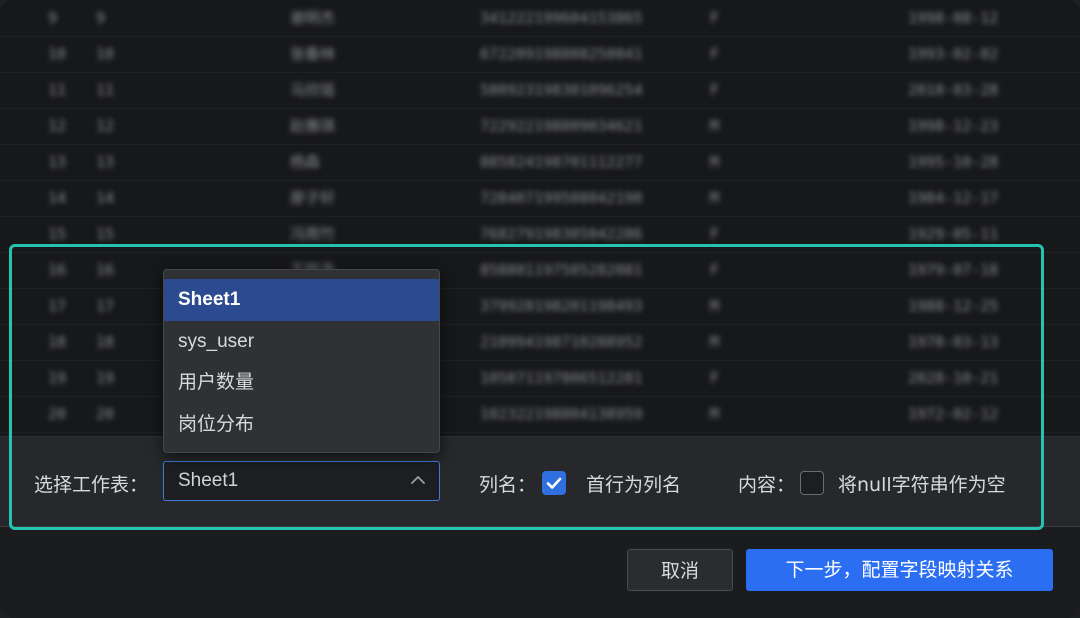 This screenshot has width=1080, height=618. Describe the element at coordinates (208, 480) in the screenshot. I see `sheet-select-value: Sheet1` at that location.